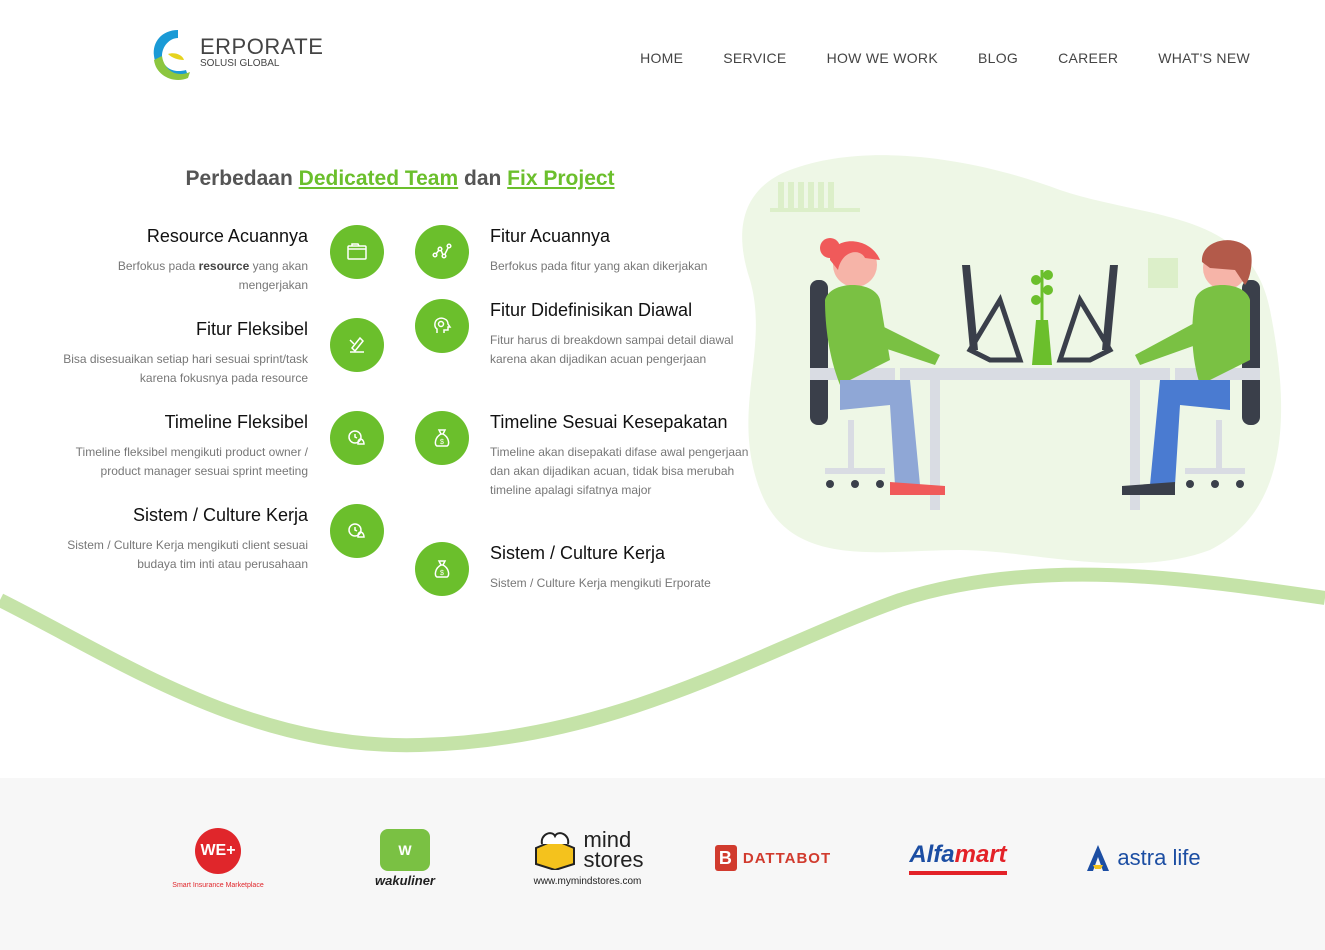  I want to click on client-wakuliner: W wakuliner, so click(405, 858).